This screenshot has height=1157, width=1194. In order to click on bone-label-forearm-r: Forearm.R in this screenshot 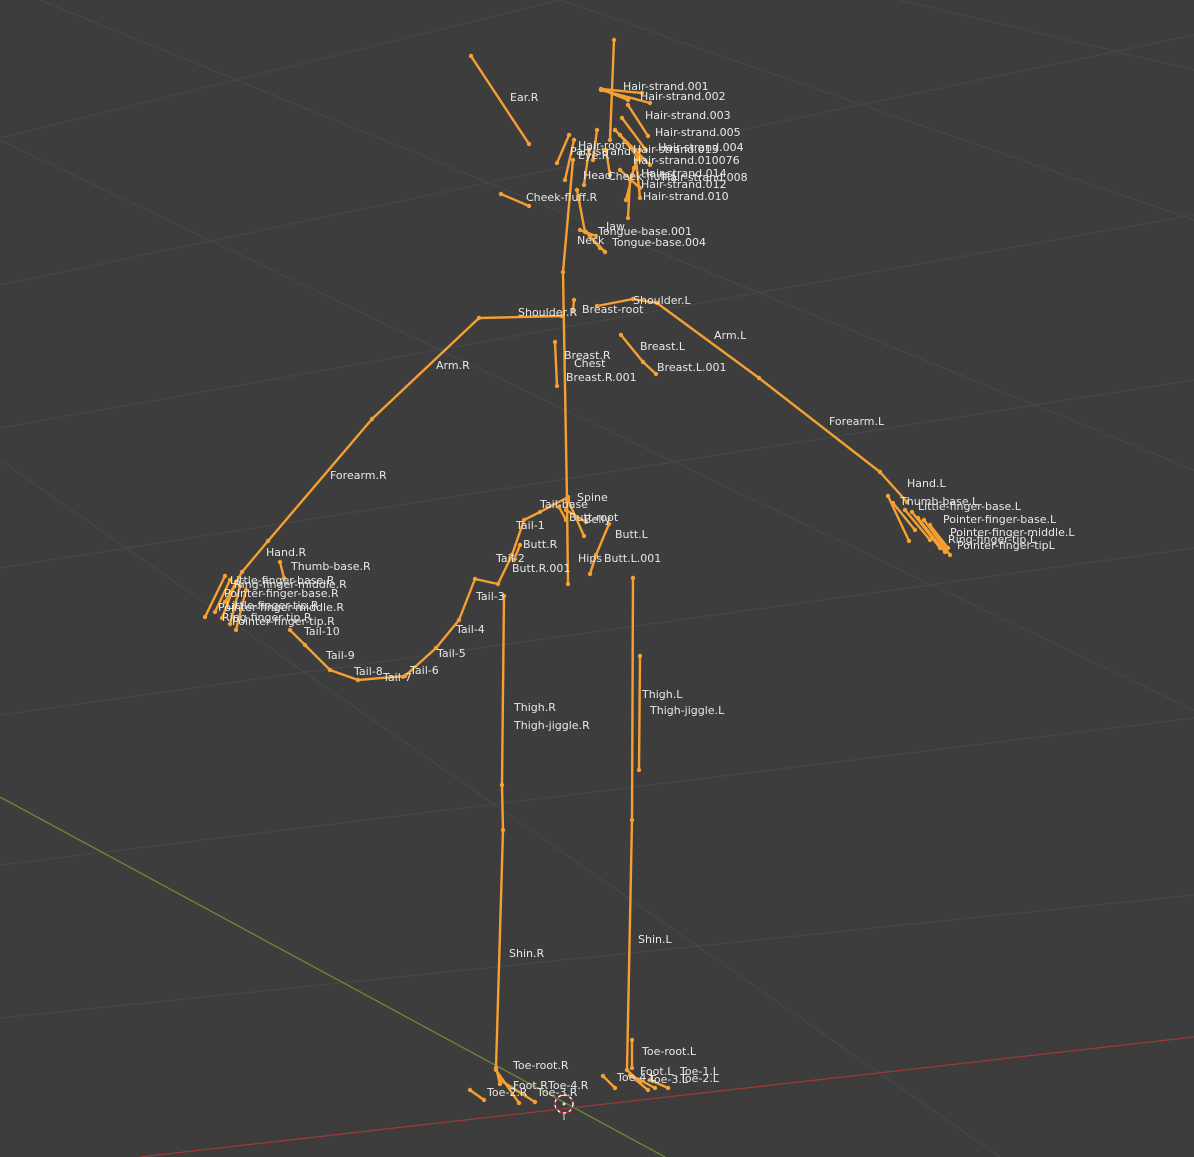, I will do `click(358, 475)`.